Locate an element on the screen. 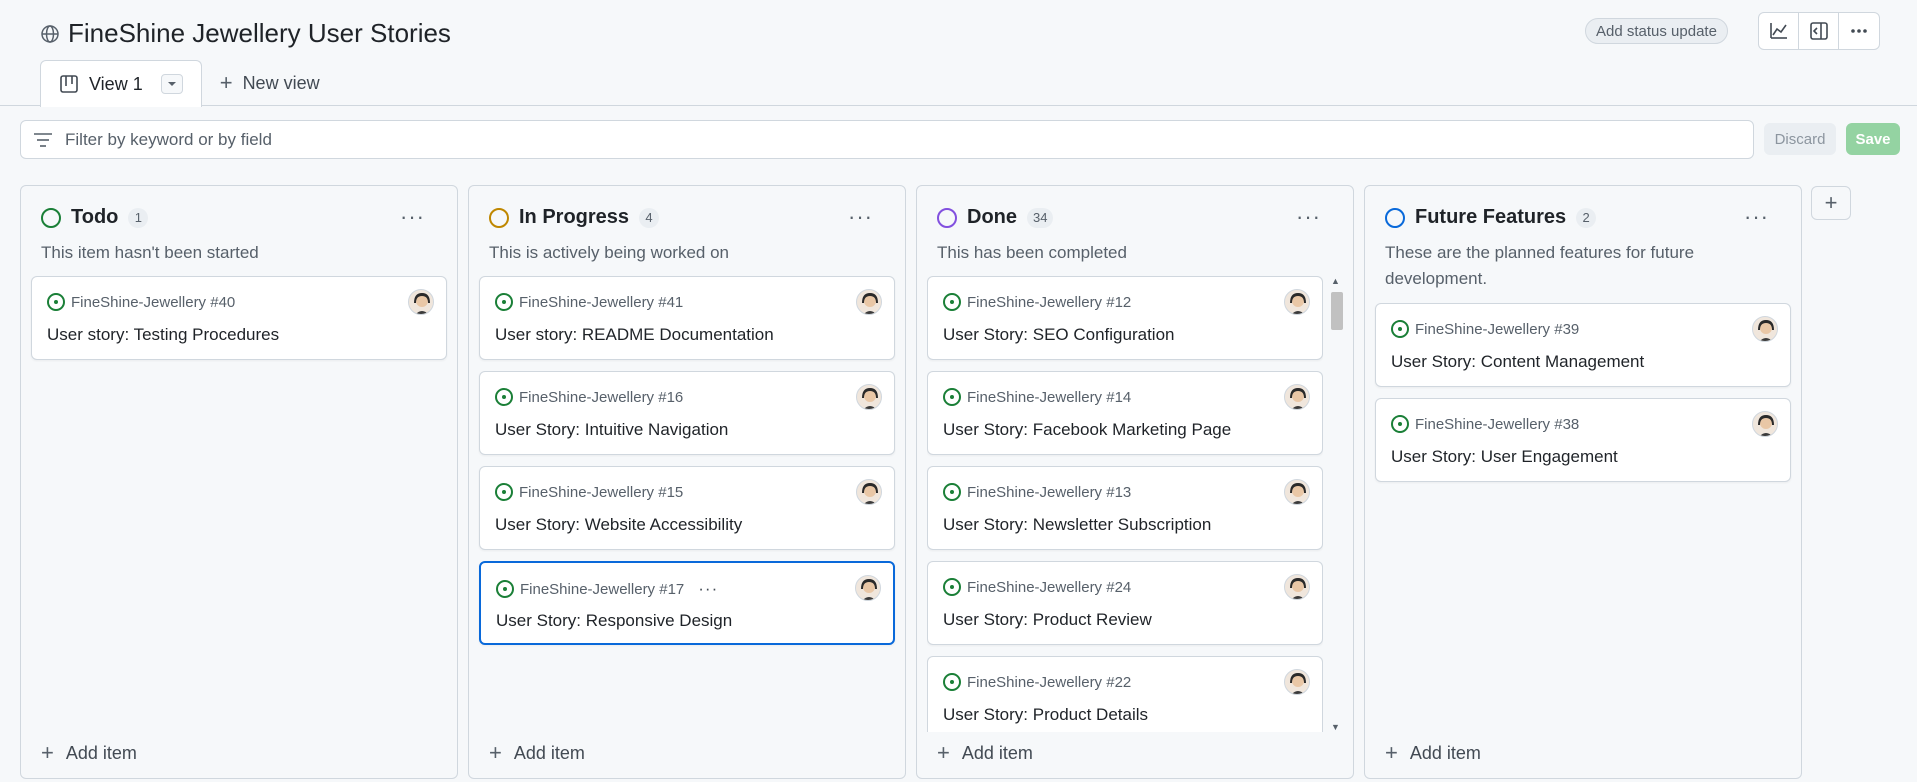 This screenshot has width=1917, height=782. new-view-button: + New view is located at coordinates (270, 83).